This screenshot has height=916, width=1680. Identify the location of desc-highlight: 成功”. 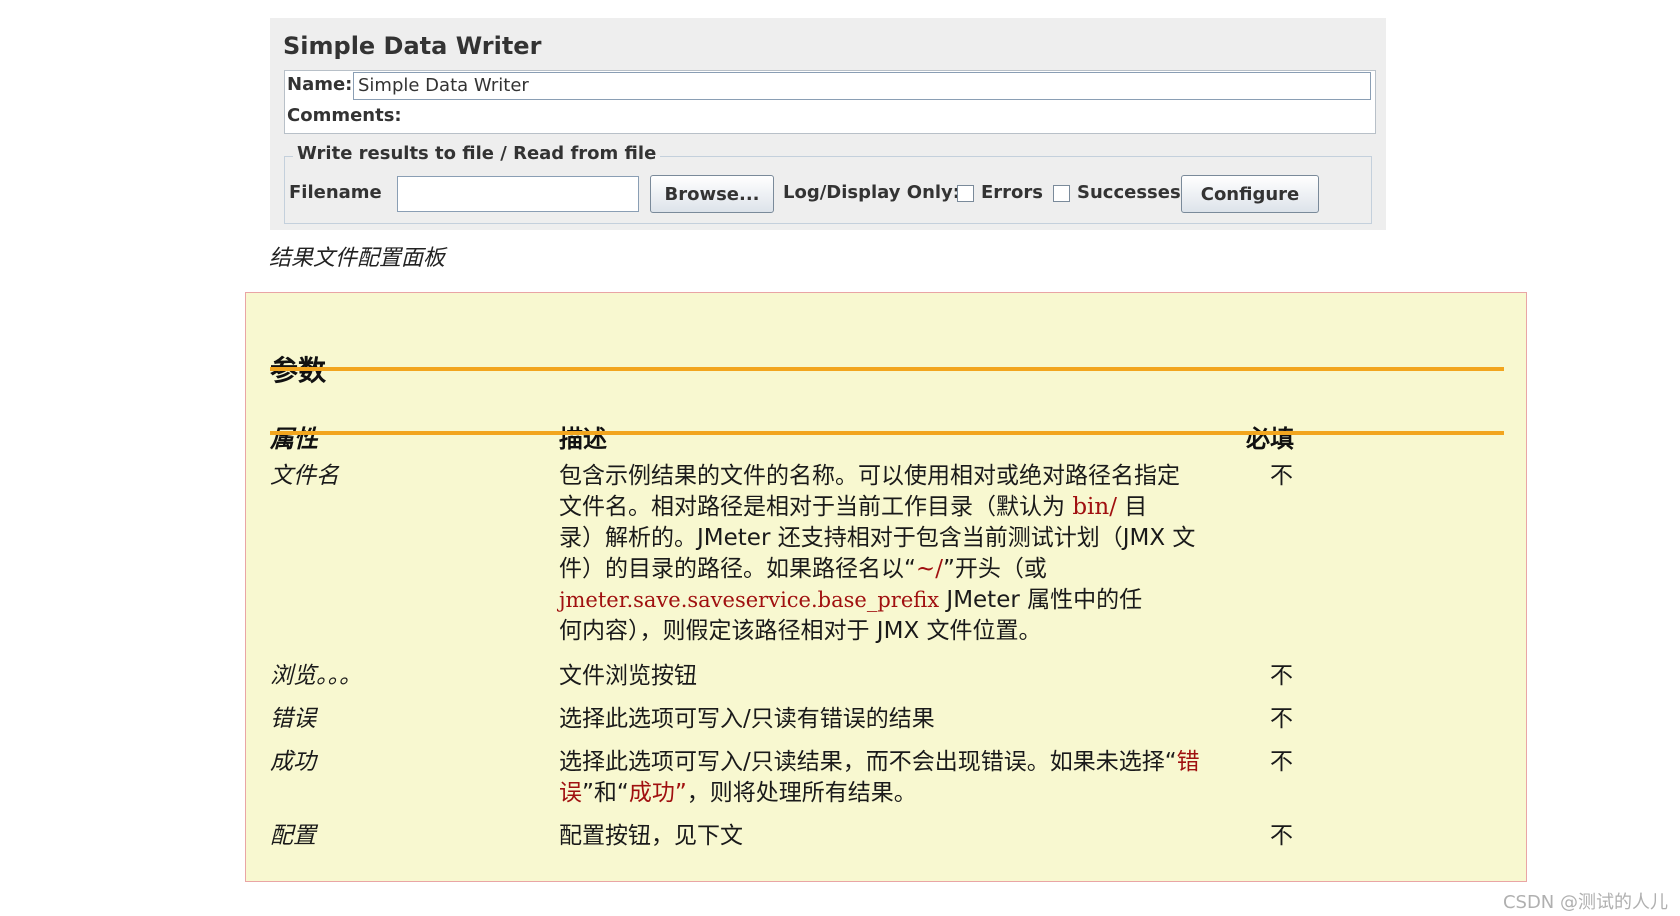
(657, 793).